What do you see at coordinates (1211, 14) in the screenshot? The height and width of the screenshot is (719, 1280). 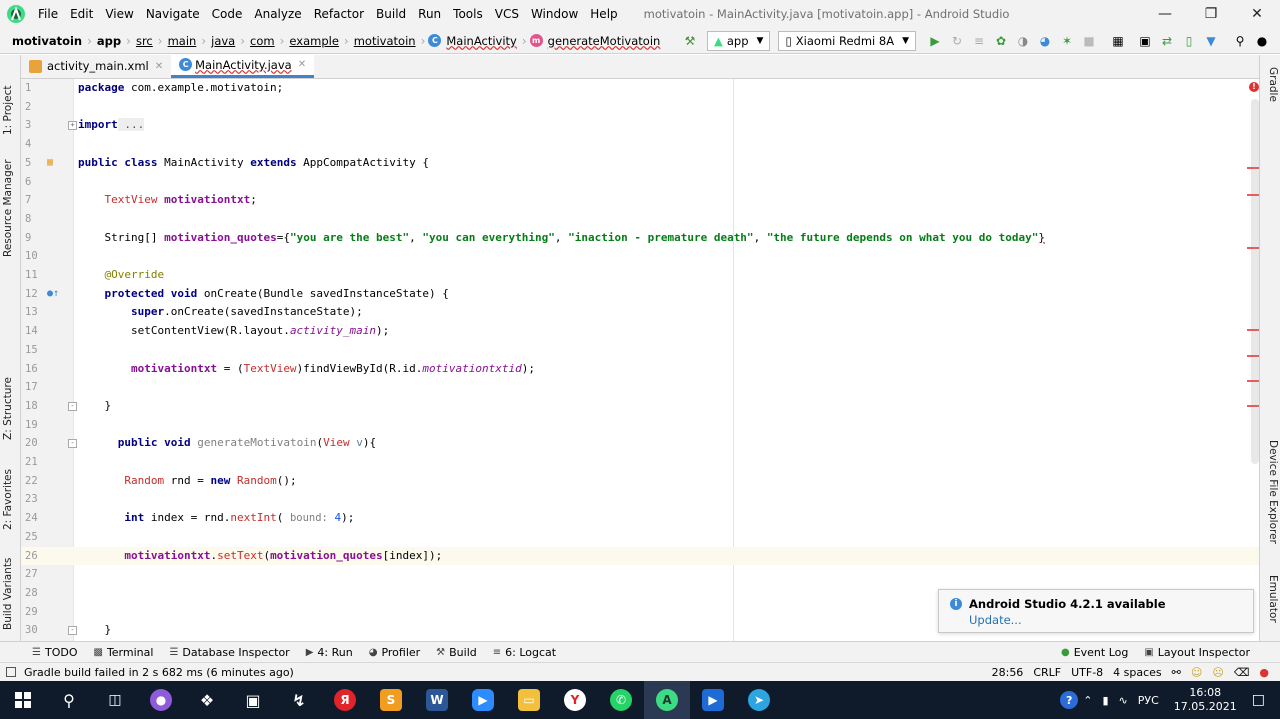 I see `restore-icon: ❐` at bounding box center [1211, 14].